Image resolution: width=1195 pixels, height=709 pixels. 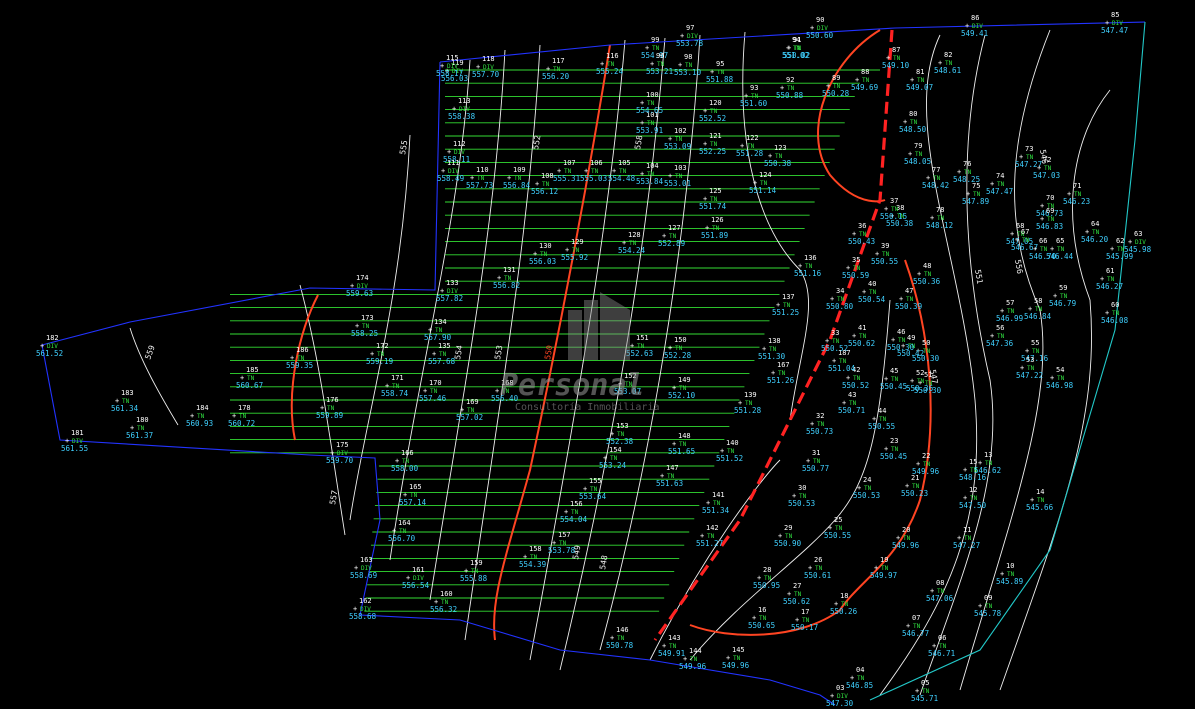 What do you see at coordinates (569, 163) in the screenshot?
I see `point-number: 107` at bounding box center [569, 163].